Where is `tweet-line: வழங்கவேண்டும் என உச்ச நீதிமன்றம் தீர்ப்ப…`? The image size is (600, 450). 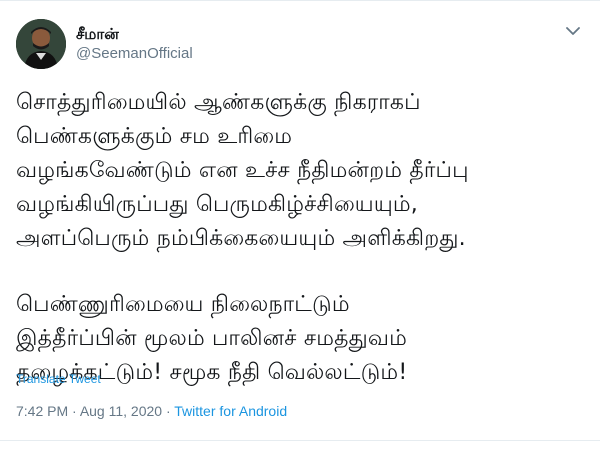 tweet-line: வழங்கவேண்டும் என உச்ச நீதிமன்றம் தீர்ப்ப… is located at coordinates (242, 170).